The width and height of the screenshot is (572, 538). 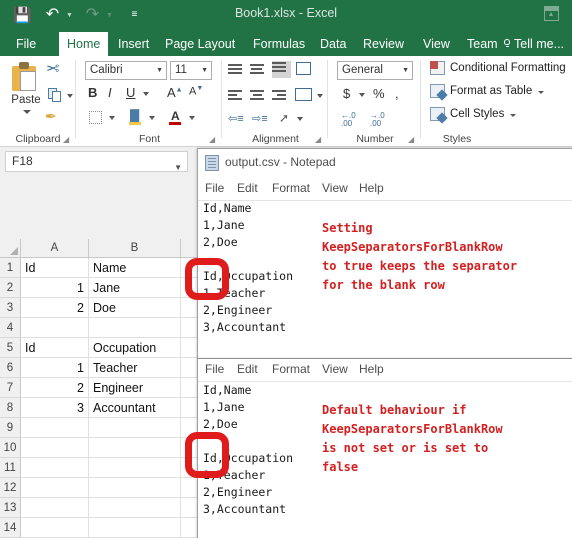 What do you see at coordinates (135, 408) in the screenshot?
I see `cell-b8: Accountant` at bounding box center [135, 408].